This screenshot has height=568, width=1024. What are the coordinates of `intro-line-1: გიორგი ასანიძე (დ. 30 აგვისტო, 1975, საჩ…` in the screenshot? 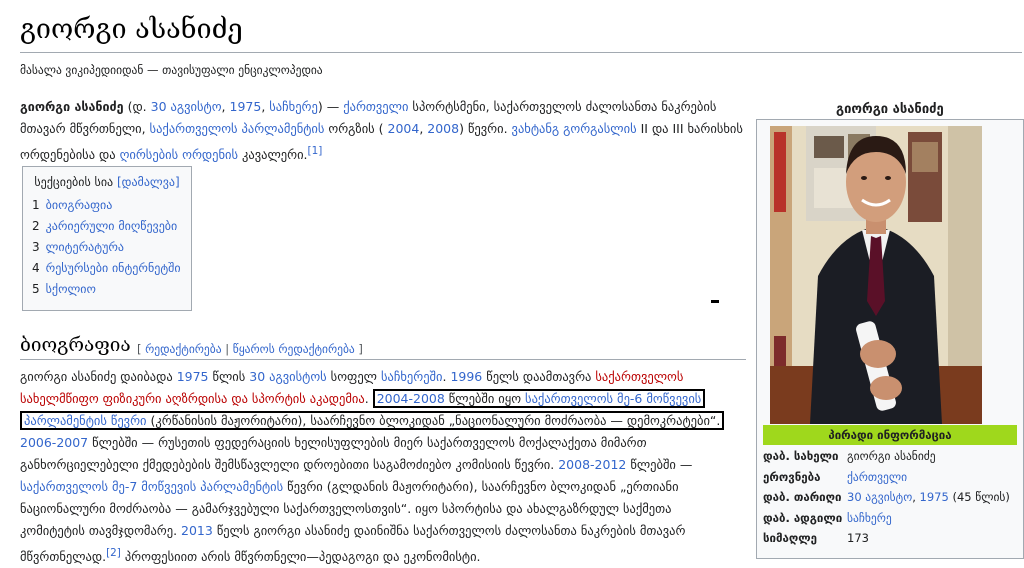 It's located at (368, 106).